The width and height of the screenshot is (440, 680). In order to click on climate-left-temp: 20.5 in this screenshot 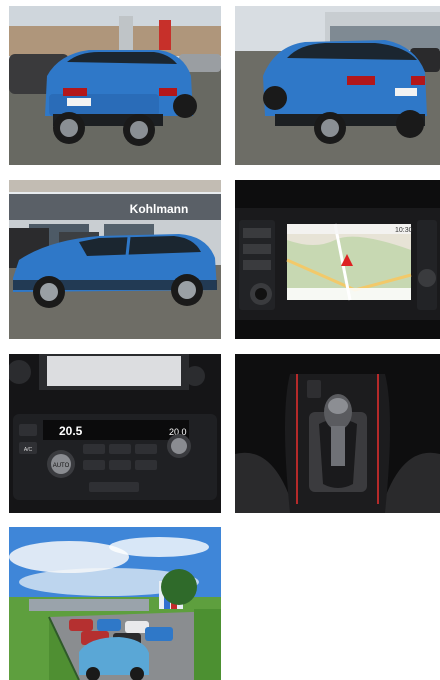, I will do `click(71, 431)`.